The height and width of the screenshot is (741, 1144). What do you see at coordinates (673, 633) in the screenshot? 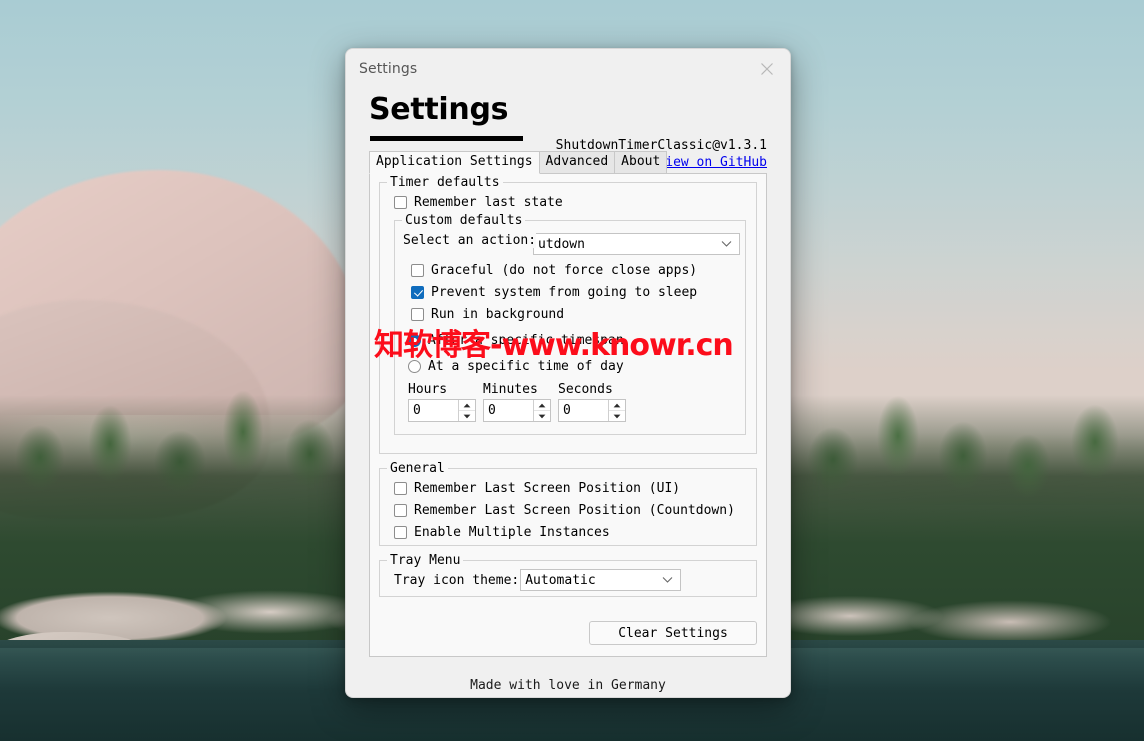
I see `clear-settings-button: Clear Settings` at bounding box center [673, 633].